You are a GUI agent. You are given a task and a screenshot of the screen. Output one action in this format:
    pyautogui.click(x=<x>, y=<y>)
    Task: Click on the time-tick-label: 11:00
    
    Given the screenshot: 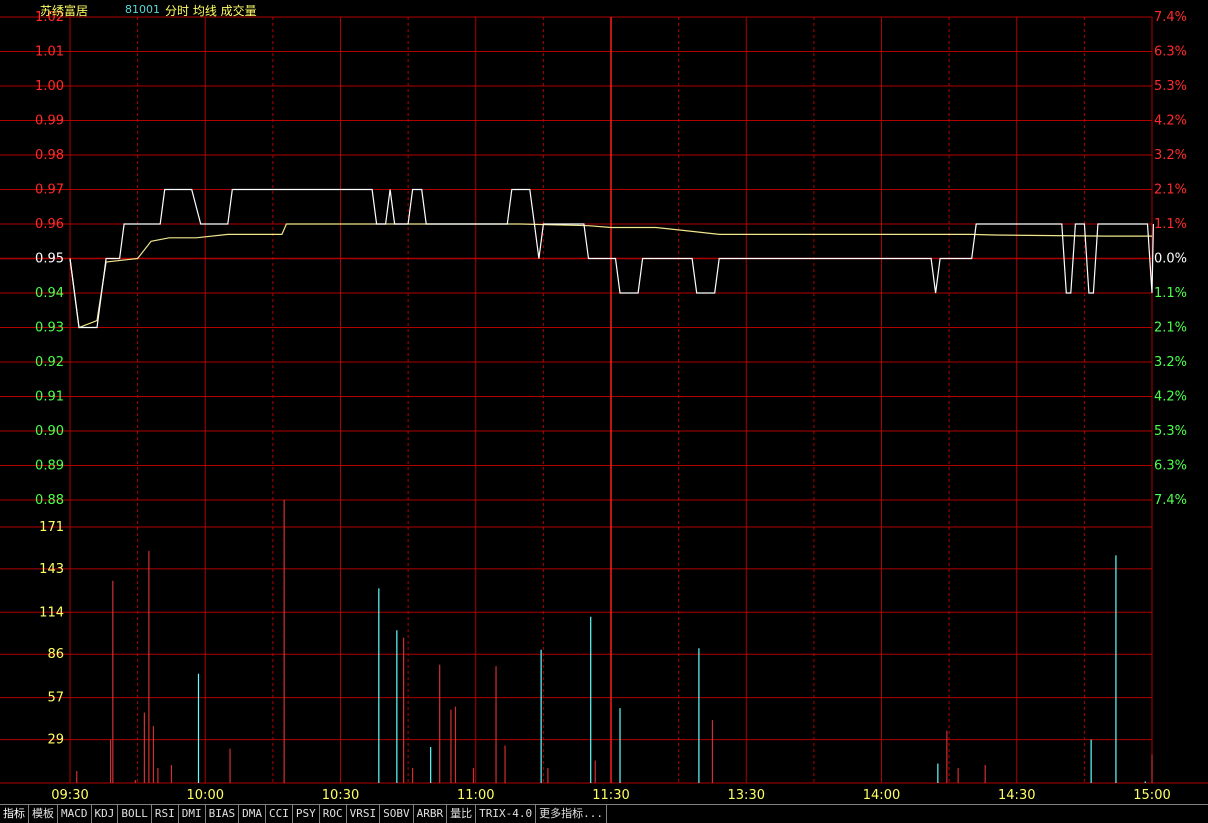 What is the action you would take?
    pyautogui.click(x=475, y=795)
    